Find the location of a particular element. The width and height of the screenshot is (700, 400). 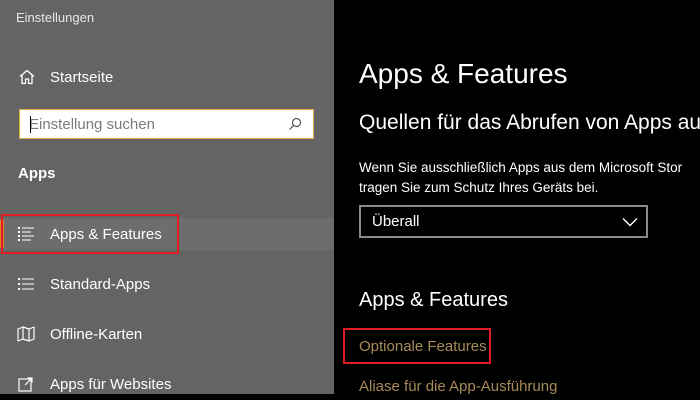

sidebar-item-apps-for-websites: Apps für Websites is located at coordinates (167, 384).